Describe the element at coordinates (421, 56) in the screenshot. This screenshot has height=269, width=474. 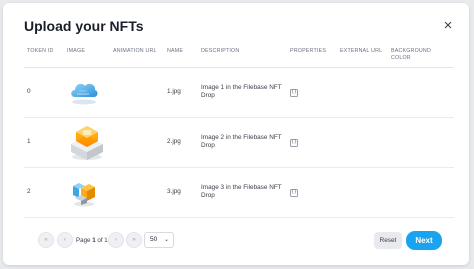
I see `header-background-color: BACKGROUND COLOR` at that location.